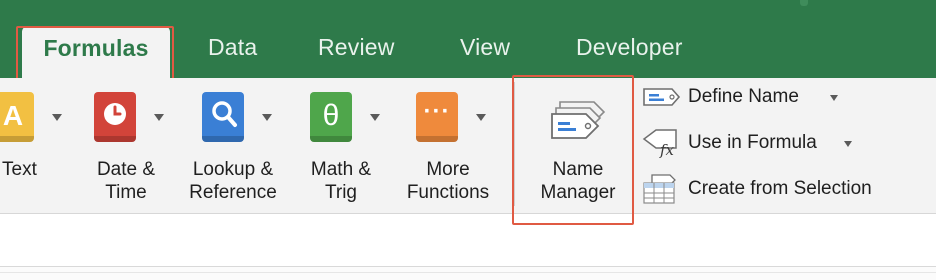 This screenshot has height=280, width=936. What do you see at coordinates (233, 192) in the screenshot?
I see `lookup-label-line2: Reference` at bounding box center [233, 192].